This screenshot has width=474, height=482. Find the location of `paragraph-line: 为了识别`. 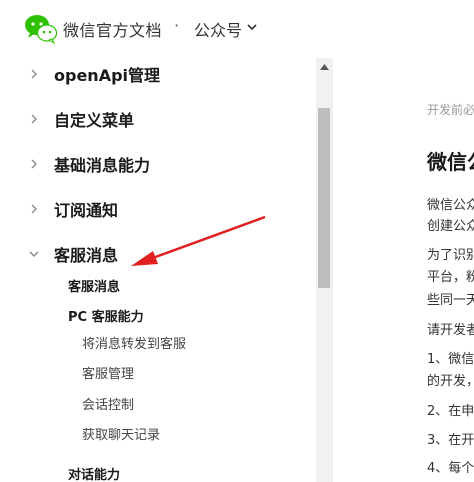

paragraph-line: 为了识别 is located at coordinates (450, 255).